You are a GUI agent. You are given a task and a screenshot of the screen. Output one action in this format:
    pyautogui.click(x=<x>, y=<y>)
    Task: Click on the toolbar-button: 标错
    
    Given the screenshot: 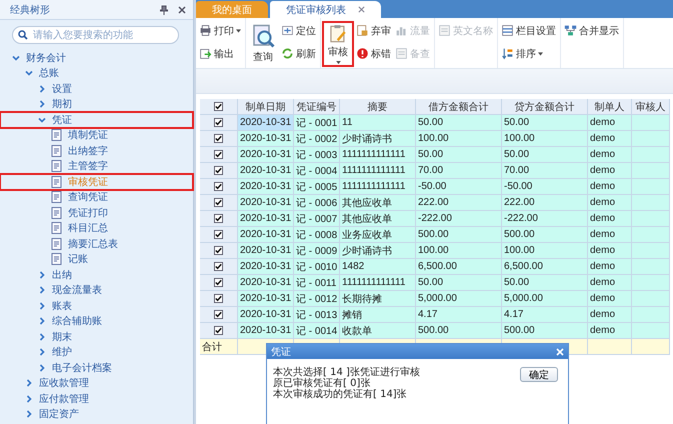 What is the action you would take?
    pyautogui.click(x=373, y=53)
    